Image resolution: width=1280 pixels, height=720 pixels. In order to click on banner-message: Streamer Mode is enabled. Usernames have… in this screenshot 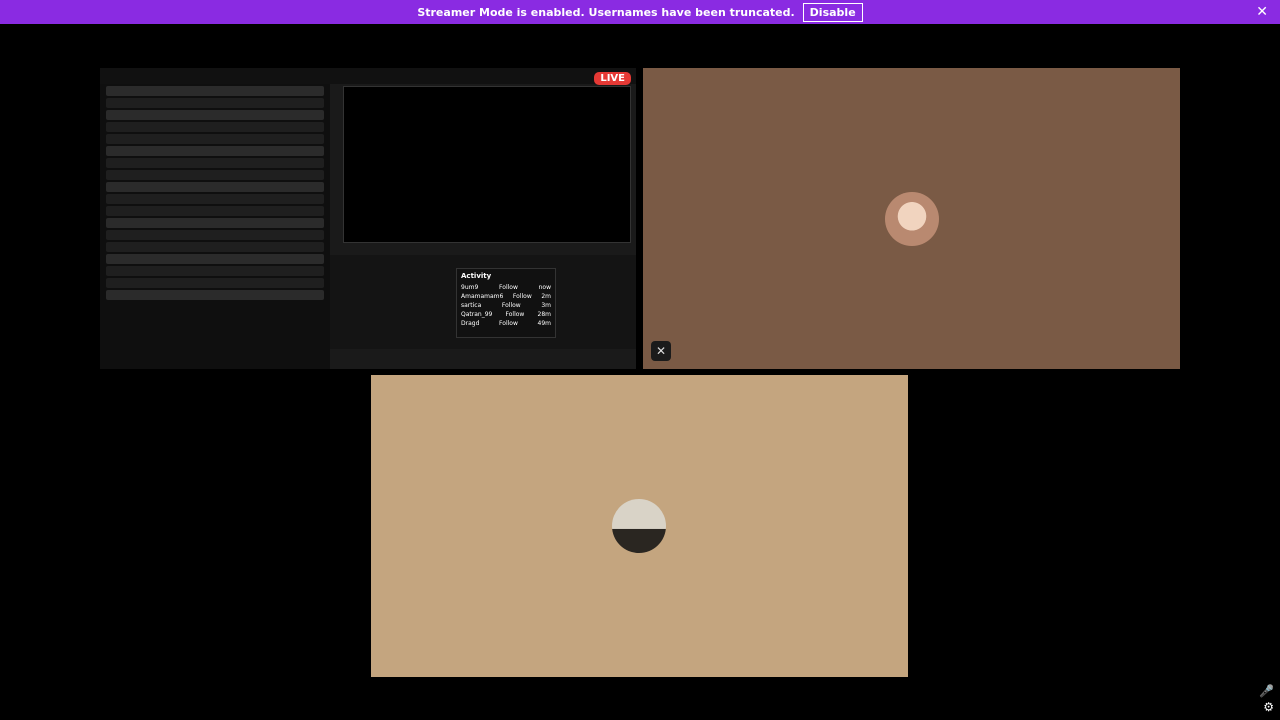, I will do `click(606, 12)`.